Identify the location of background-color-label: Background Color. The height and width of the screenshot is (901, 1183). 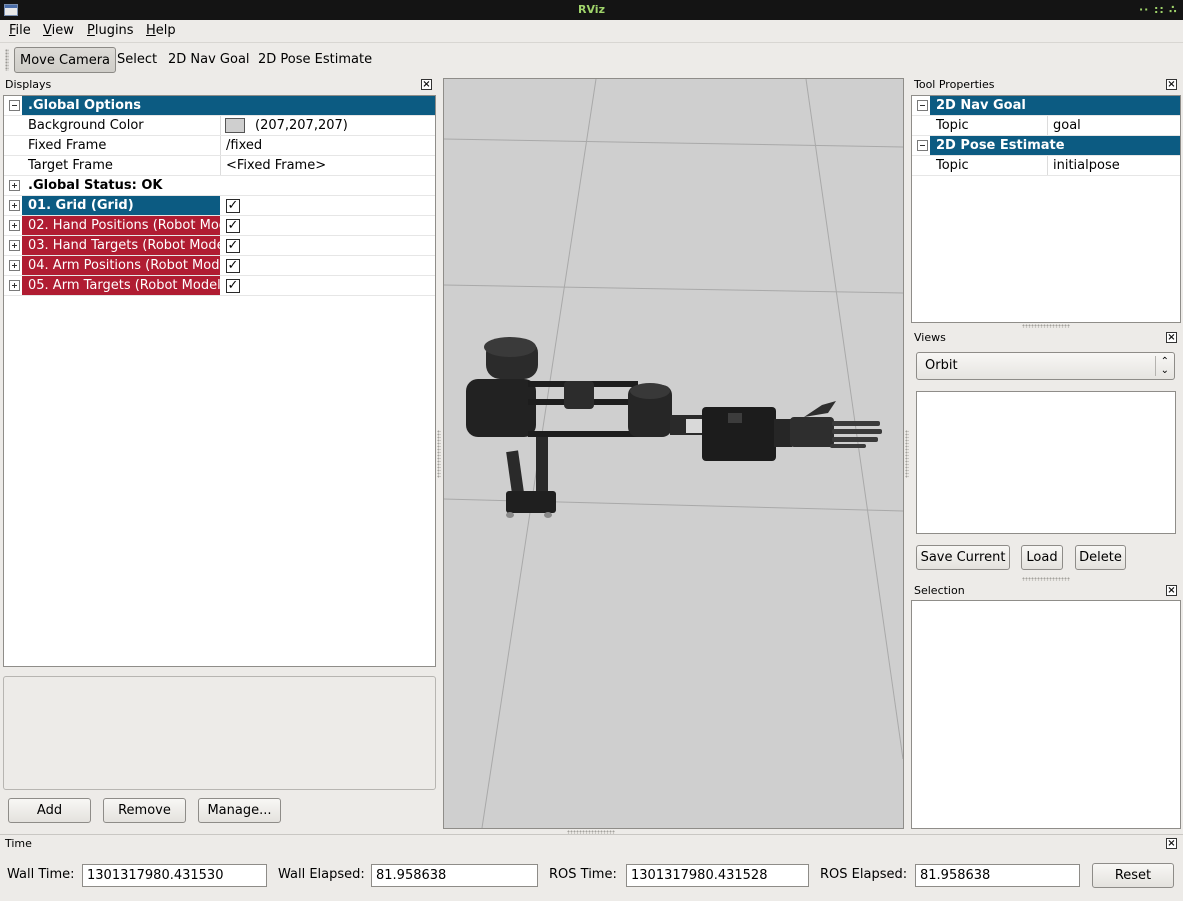
(86, 125).